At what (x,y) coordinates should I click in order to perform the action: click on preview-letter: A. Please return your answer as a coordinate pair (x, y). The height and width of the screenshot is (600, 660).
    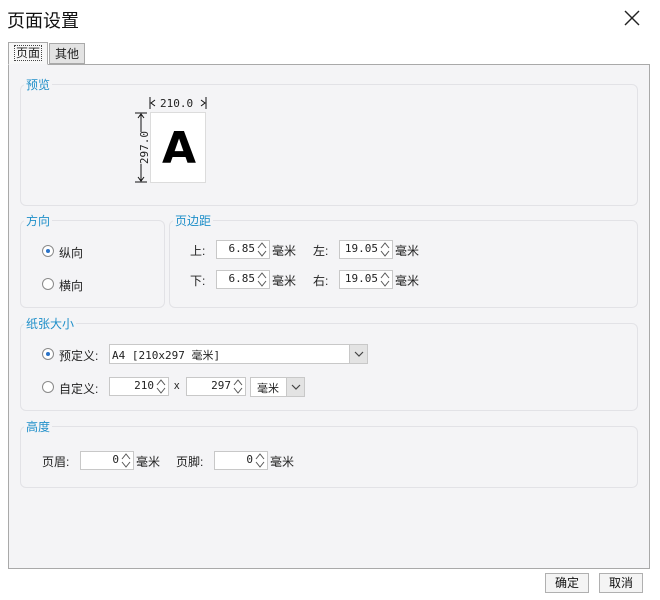
    Looking at the image, I should click on (179, 148).